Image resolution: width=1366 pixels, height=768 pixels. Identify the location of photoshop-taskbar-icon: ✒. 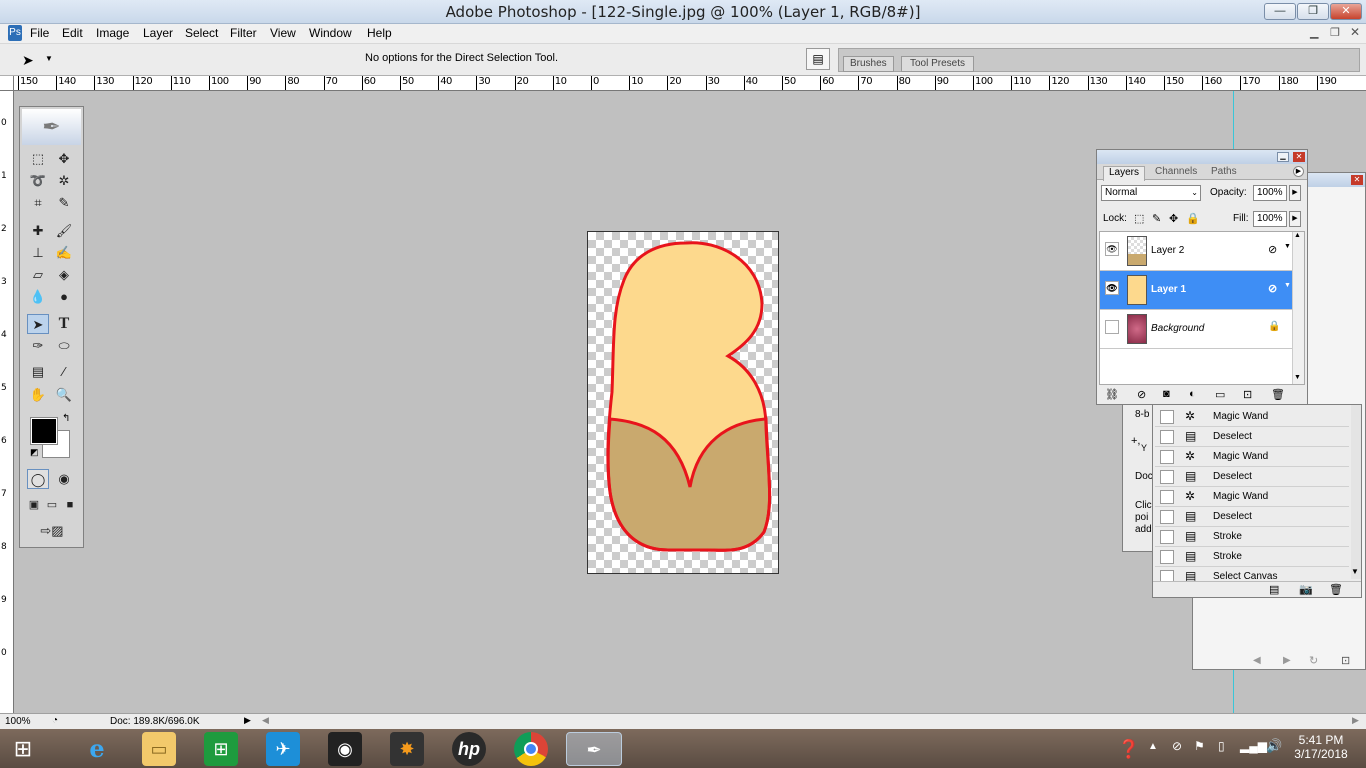
(594, 749).